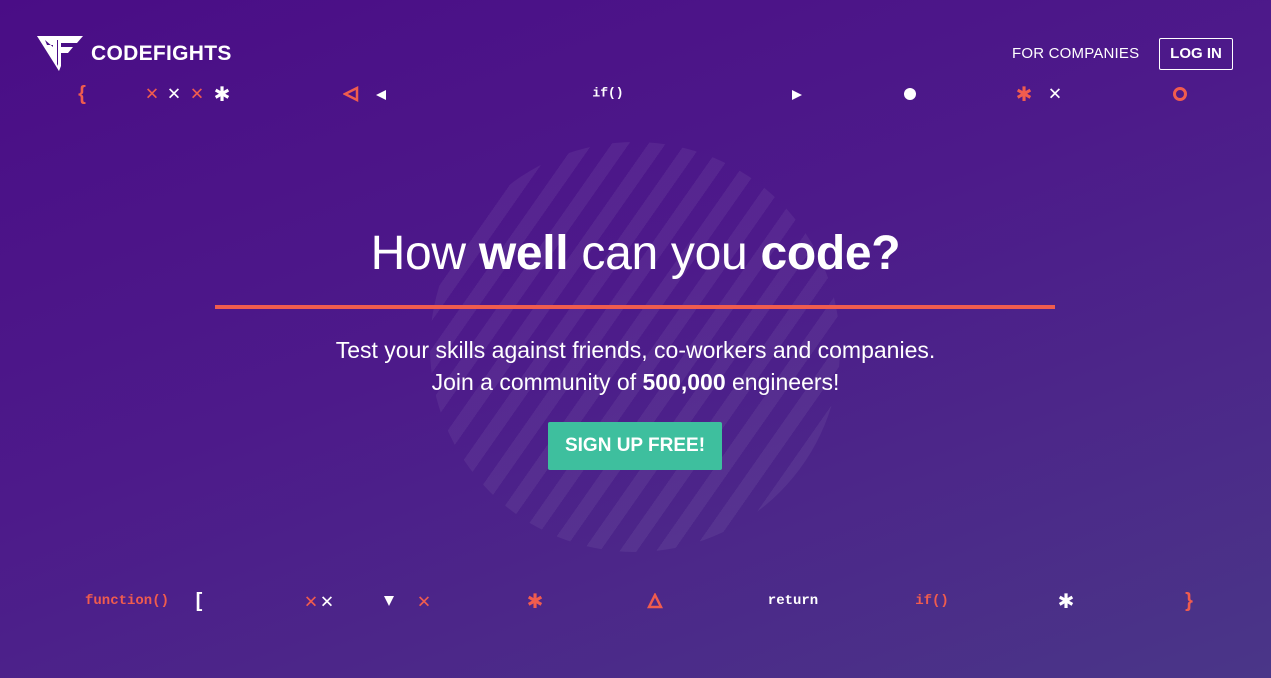  I want to click on for-companies-link: FOR COMPANIES, so click(1075, 53).